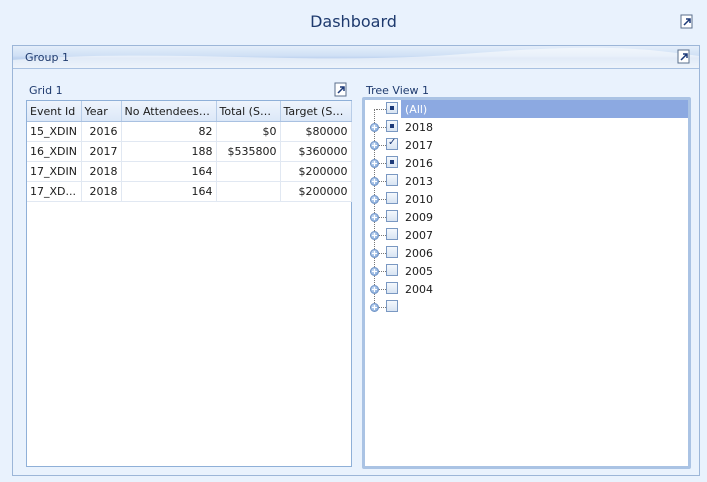 The width and height of the screenshot is (707, 482). What do you see at coordinates (687, 21) in the screenshot?
I see `dashboard-export-icon` at bounding box center [687, 21].